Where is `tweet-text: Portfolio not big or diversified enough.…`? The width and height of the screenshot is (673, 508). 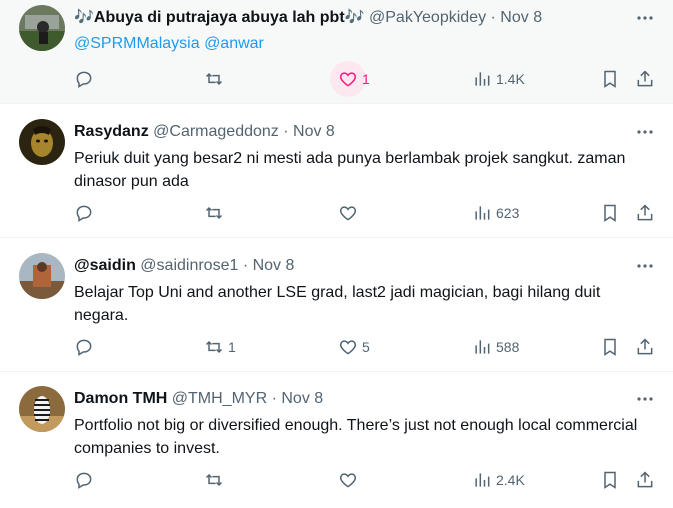
tweet-text: Portfolio not big or diversified enough.… is located at coordinates (356, 437).